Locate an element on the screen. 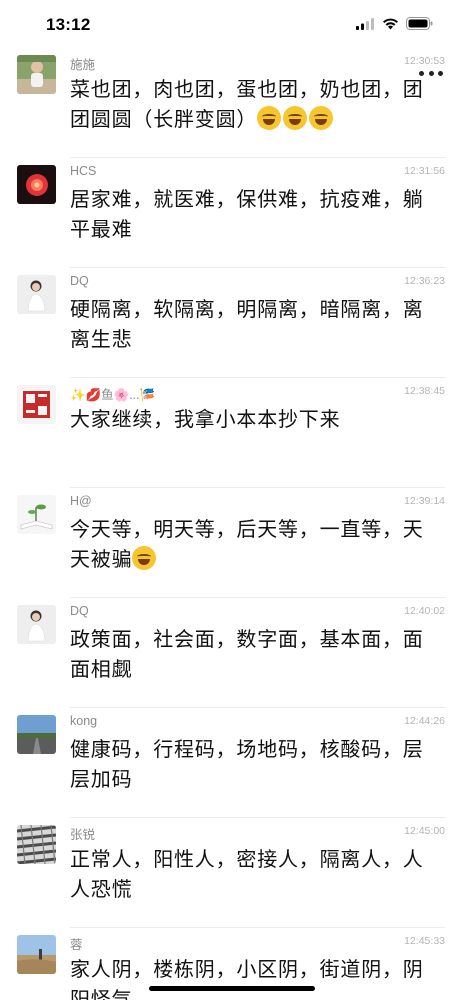  message-time: 12:45:33 is located at coordinates (424, 941).